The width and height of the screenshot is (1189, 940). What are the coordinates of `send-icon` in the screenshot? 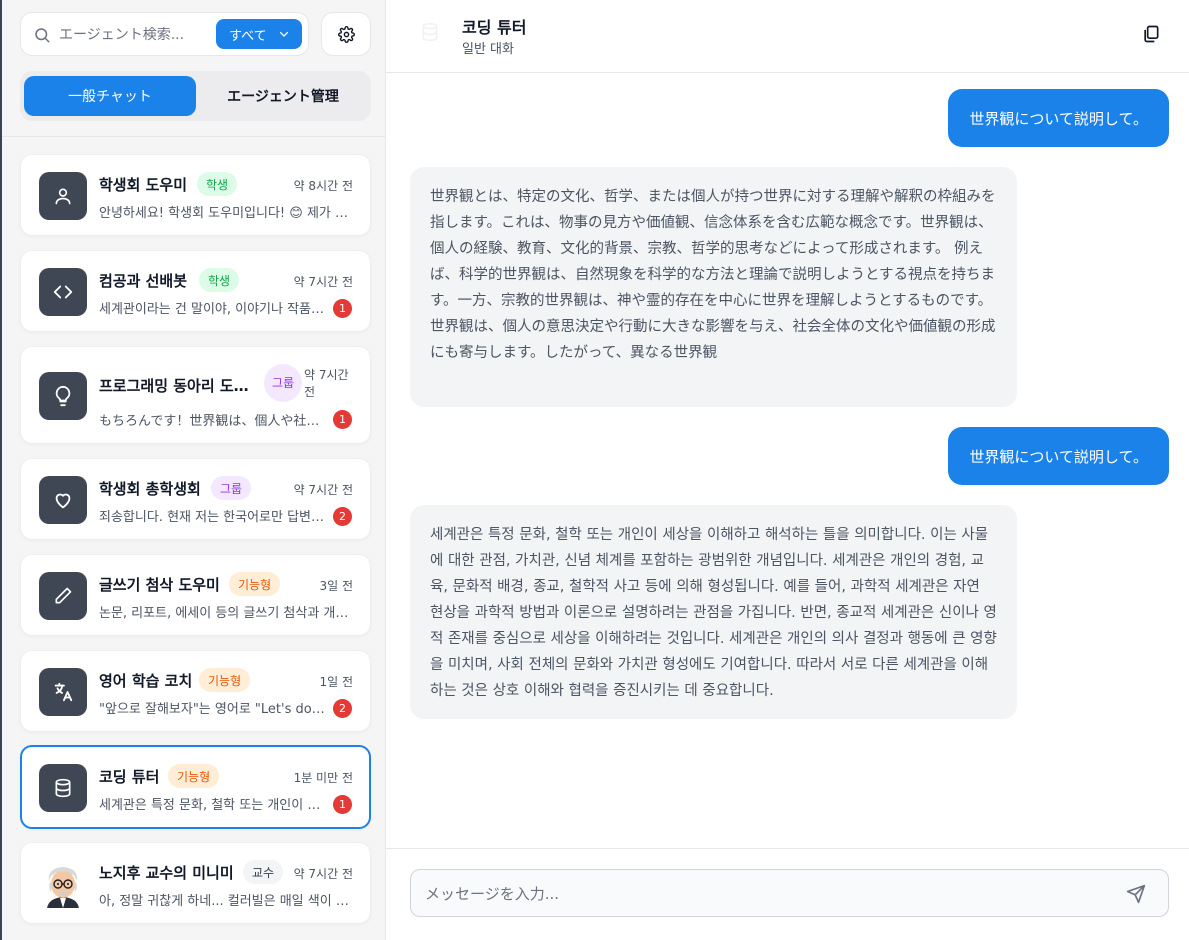 It's located at (1136, 894).